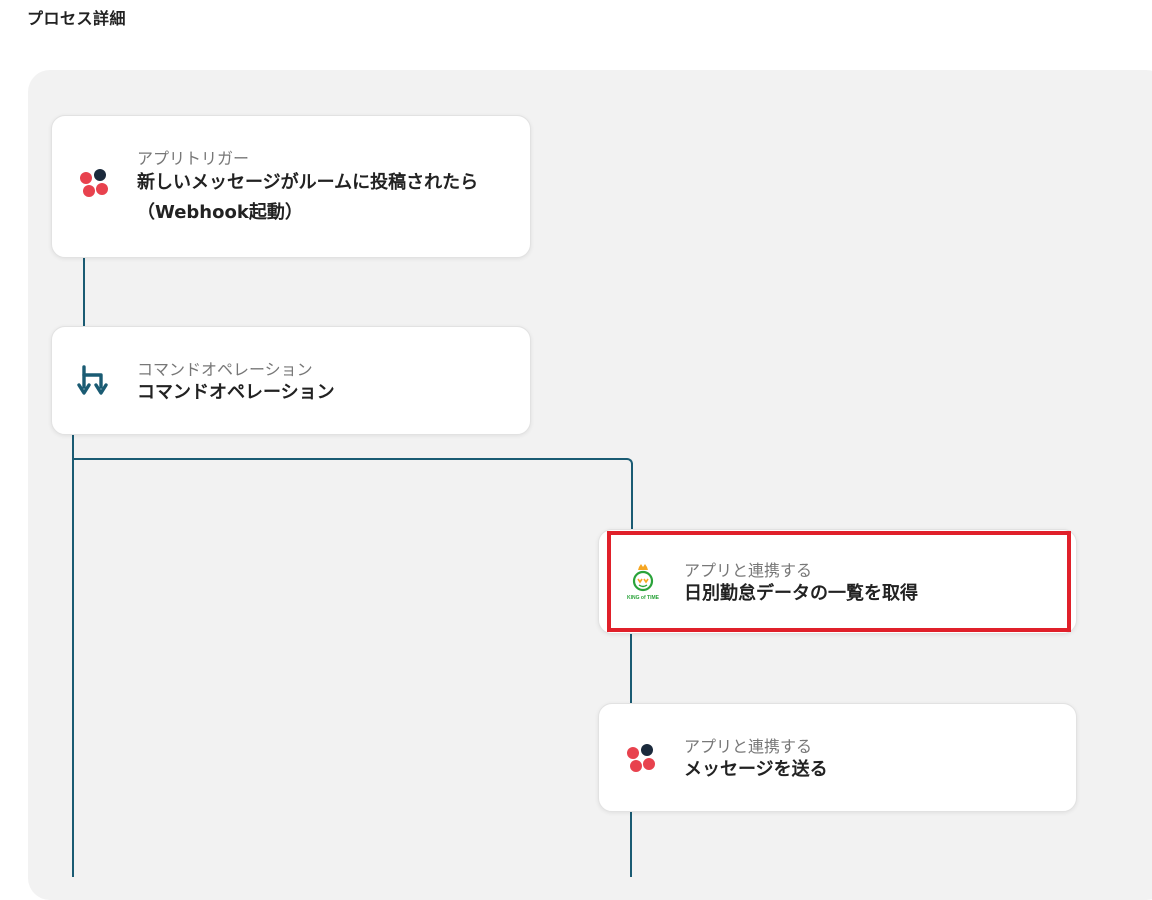  Describe the element at coordinates (837, 757) in the screenshot. I see `flow-step-send-message: アプリと連携する メッセージを送る` at that location.